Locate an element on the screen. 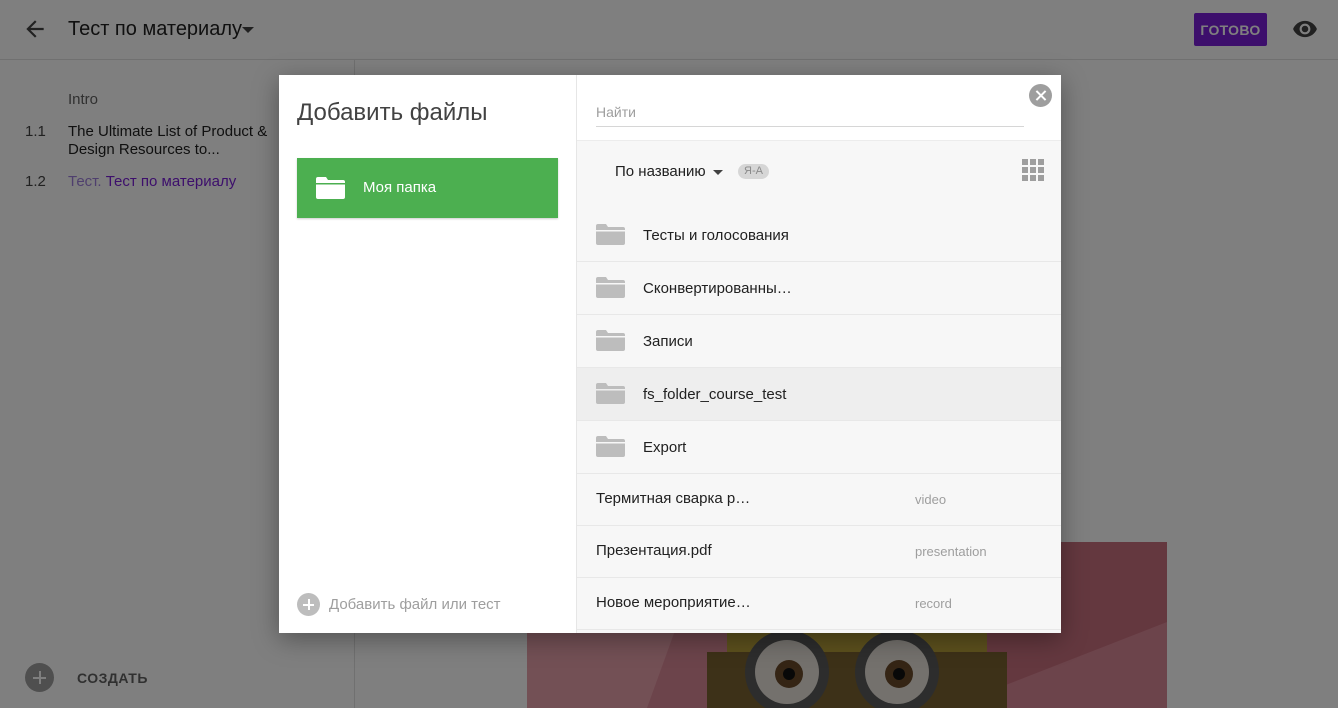 Image resolution: width=1338 pixels, height=708 pixels. folder-row: Тесты и голосования is located at coordinates (819, 235).